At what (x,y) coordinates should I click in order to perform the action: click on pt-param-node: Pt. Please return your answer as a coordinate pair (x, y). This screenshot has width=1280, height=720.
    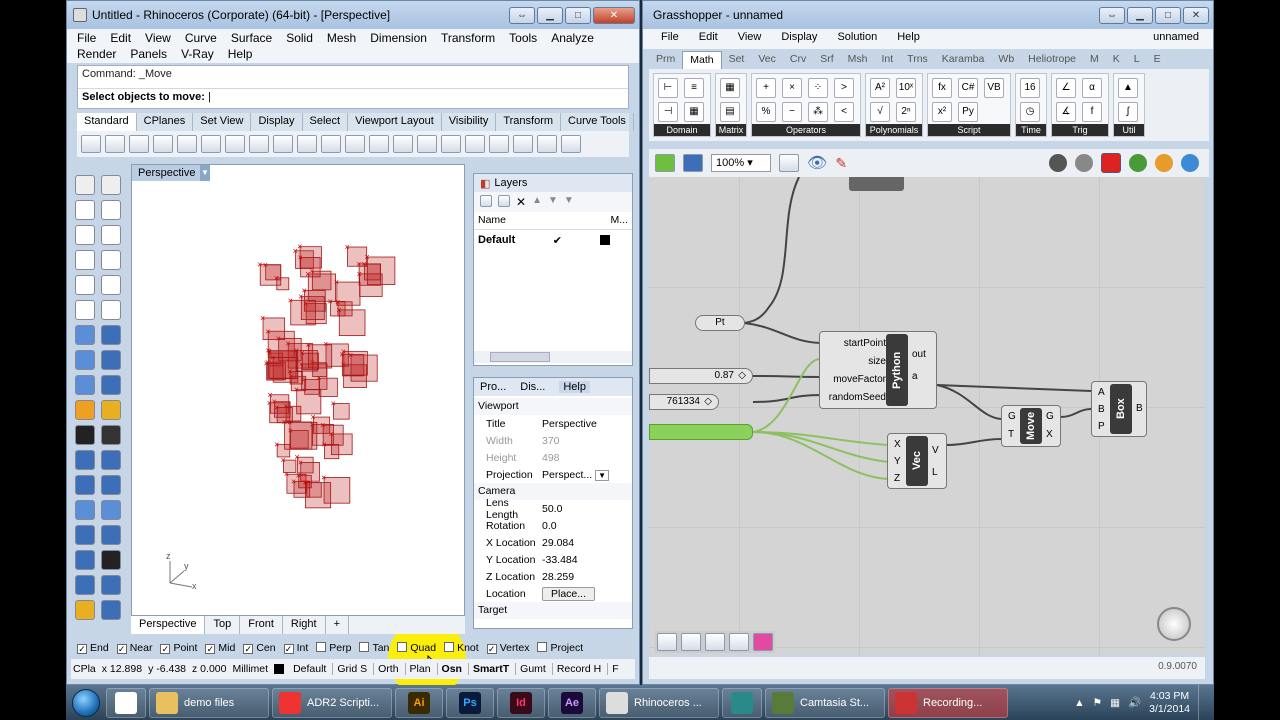
    Looking at the image, I should click on (720, 323).